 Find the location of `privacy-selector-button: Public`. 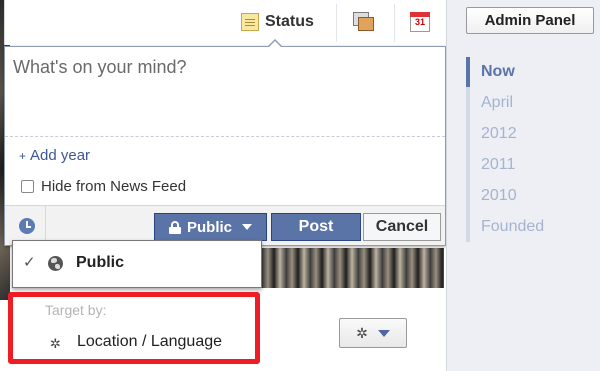

privacy-selector-button: Public is located at coordinates (210, 227).